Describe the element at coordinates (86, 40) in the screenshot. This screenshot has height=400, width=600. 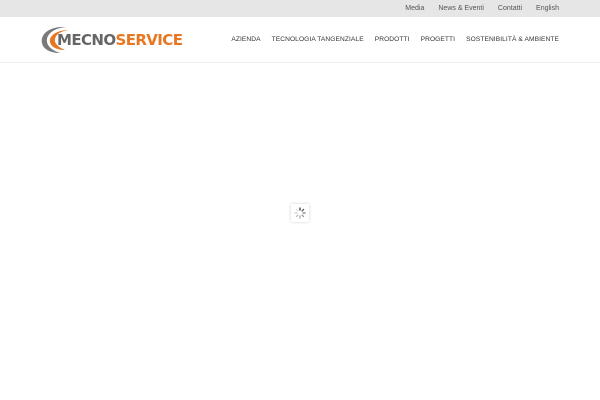
I see `logo-text-mecno: MECNO` at that location.